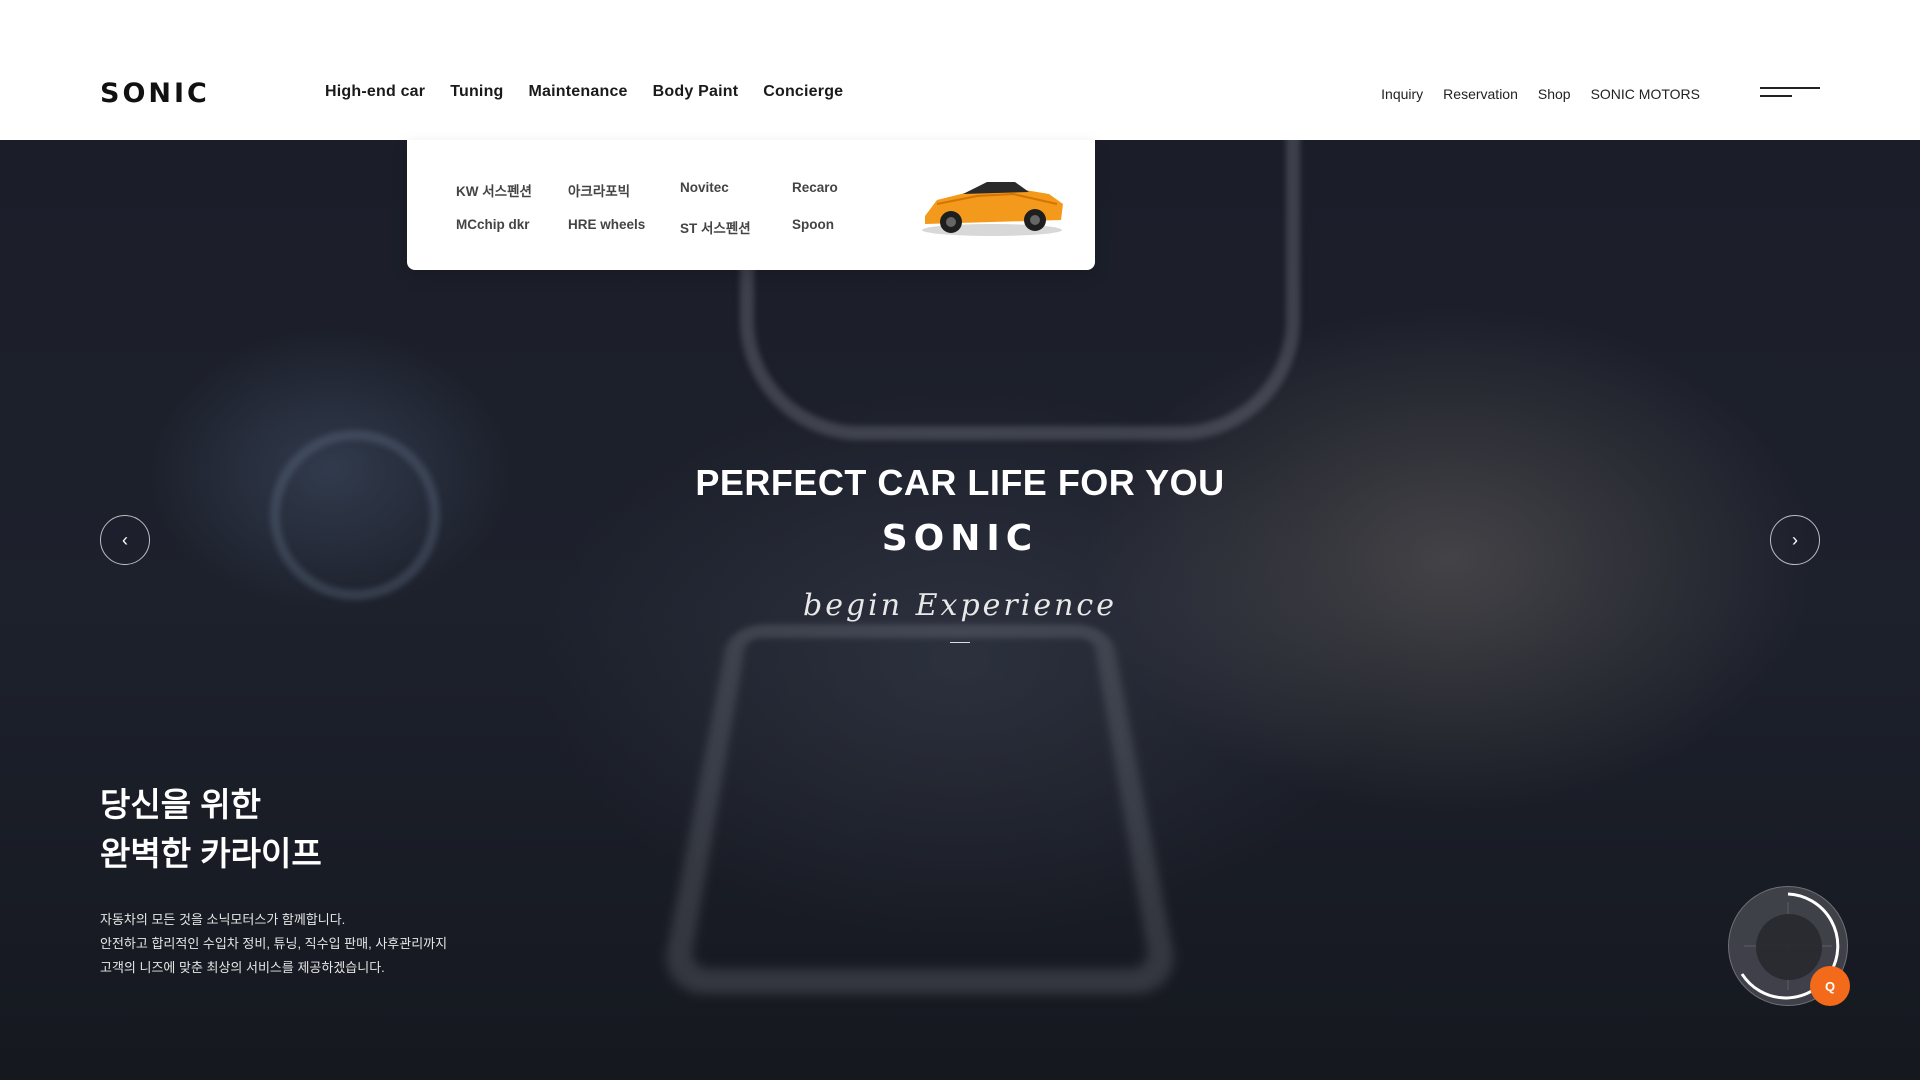 The height and width of the screenshot is (1080, 1920). I want to click on util-link-shop: Shop, so click(1554, 94).